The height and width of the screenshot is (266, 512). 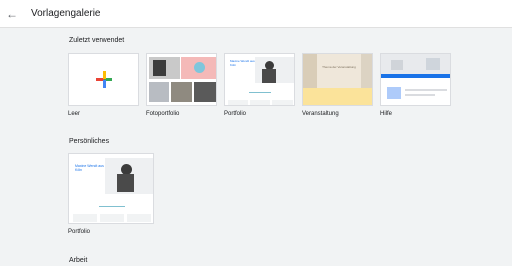 I want to click on template-portfolio-label: Portfolio, so click(x=235, y=114).